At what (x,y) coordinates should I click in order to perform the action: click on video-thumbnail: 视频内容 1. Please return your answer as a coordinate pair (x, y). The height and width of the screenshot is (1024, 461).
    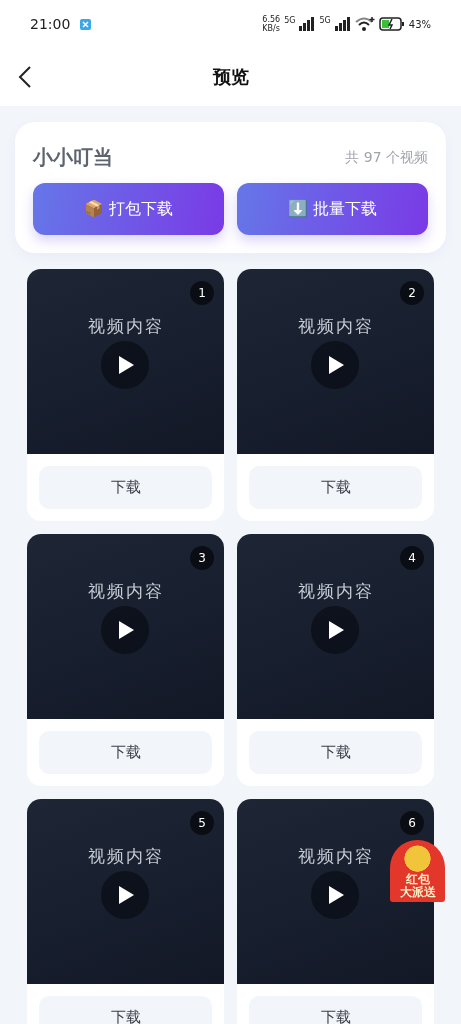
    Looking at the image, I should click on (125, 361).